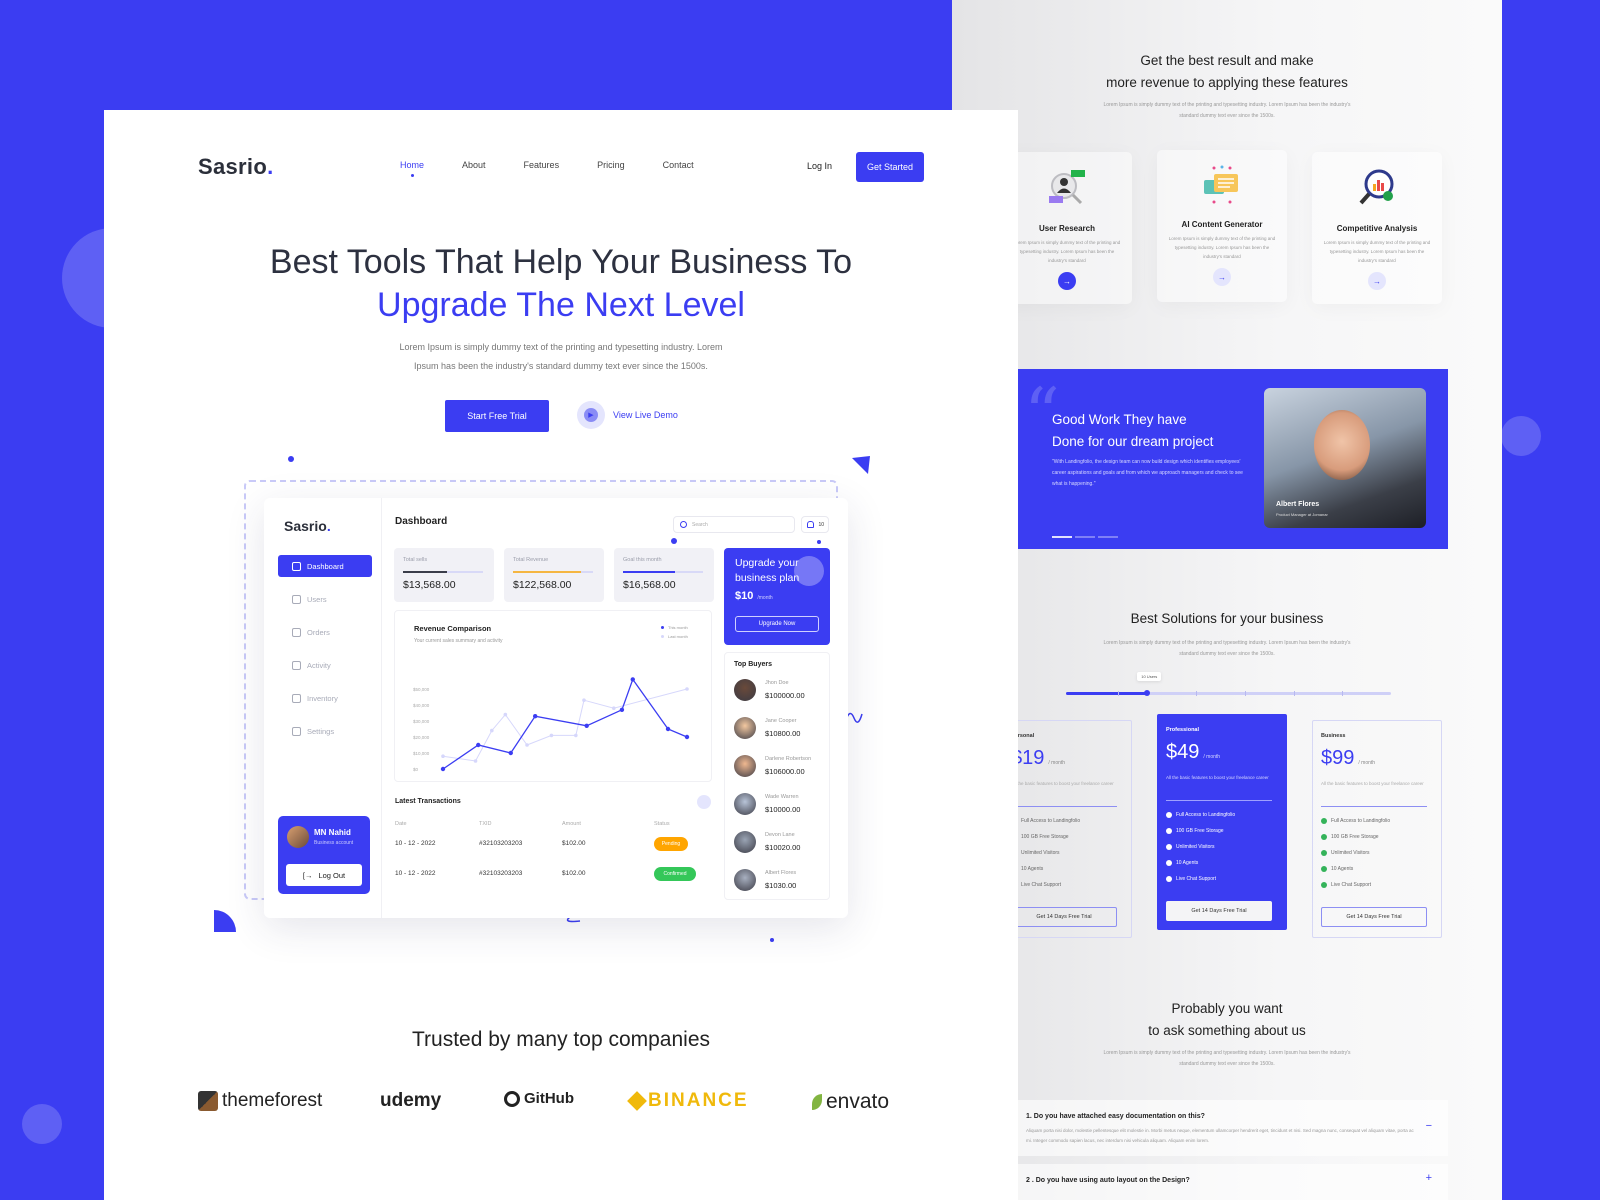  Describe the element at coordinates (325, 599) in the screenshot. I see `sidebar-item-users: Users` at that location.